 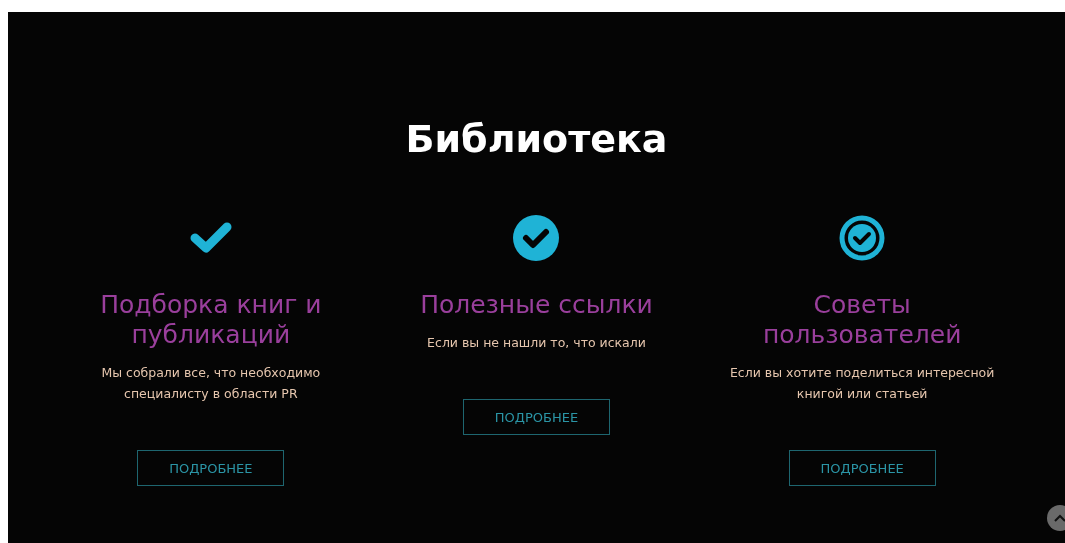 I want to click on feature-description: Если вы не нашли то, что искали, so click(x=536, y=343).